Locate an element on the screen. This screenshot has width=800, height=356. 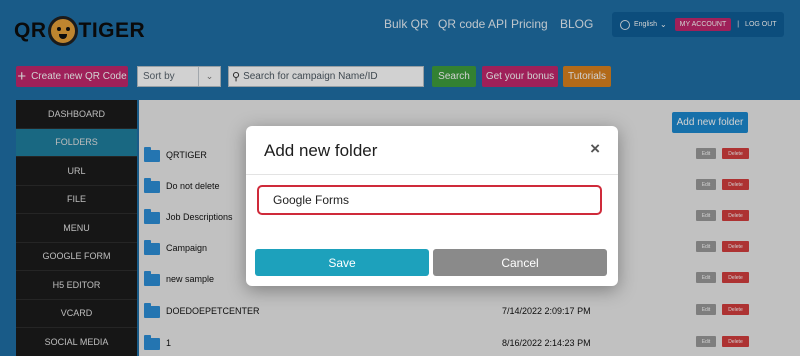
modal-title: Add new folder is located at coordinates (321, 150).